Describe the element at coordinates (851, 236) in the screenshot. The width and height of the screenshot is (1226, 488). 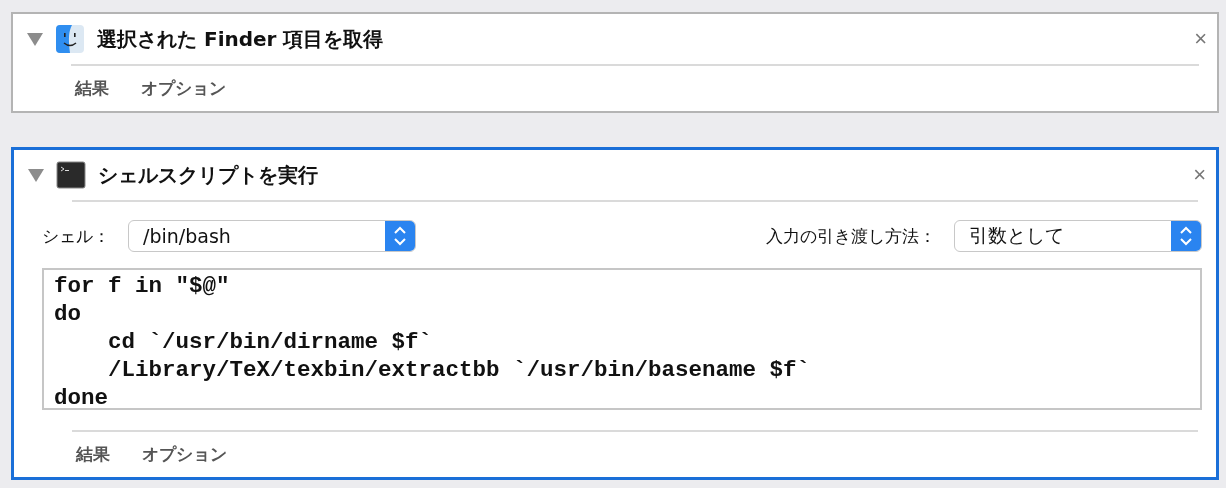
I see `setting-label: 入力の引き渡し方法：` at that location.